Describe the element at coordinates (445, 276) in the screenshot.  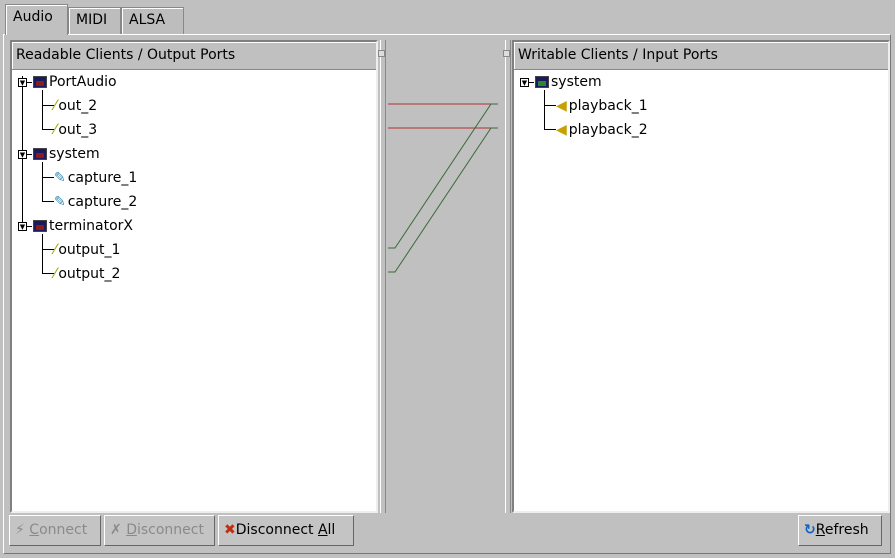
I see `connections-view` at that location.